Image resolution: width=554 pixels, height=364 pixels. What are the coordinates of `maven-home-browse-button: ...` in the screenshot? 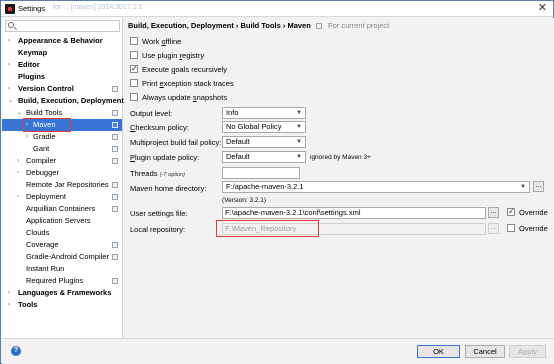 It's located at (538, 186).